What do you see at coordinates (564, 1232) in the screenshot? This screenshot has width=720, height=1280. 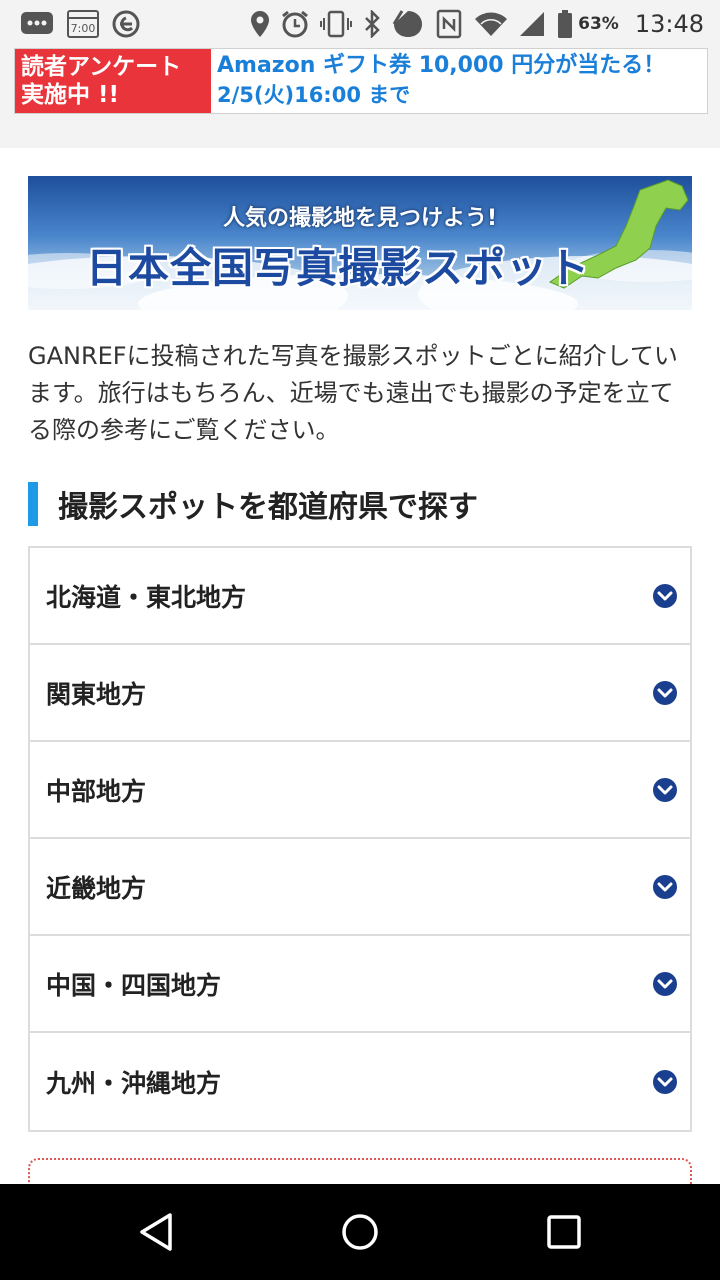 I see `recent-apps-icon` at bounding box center [564, 1232].